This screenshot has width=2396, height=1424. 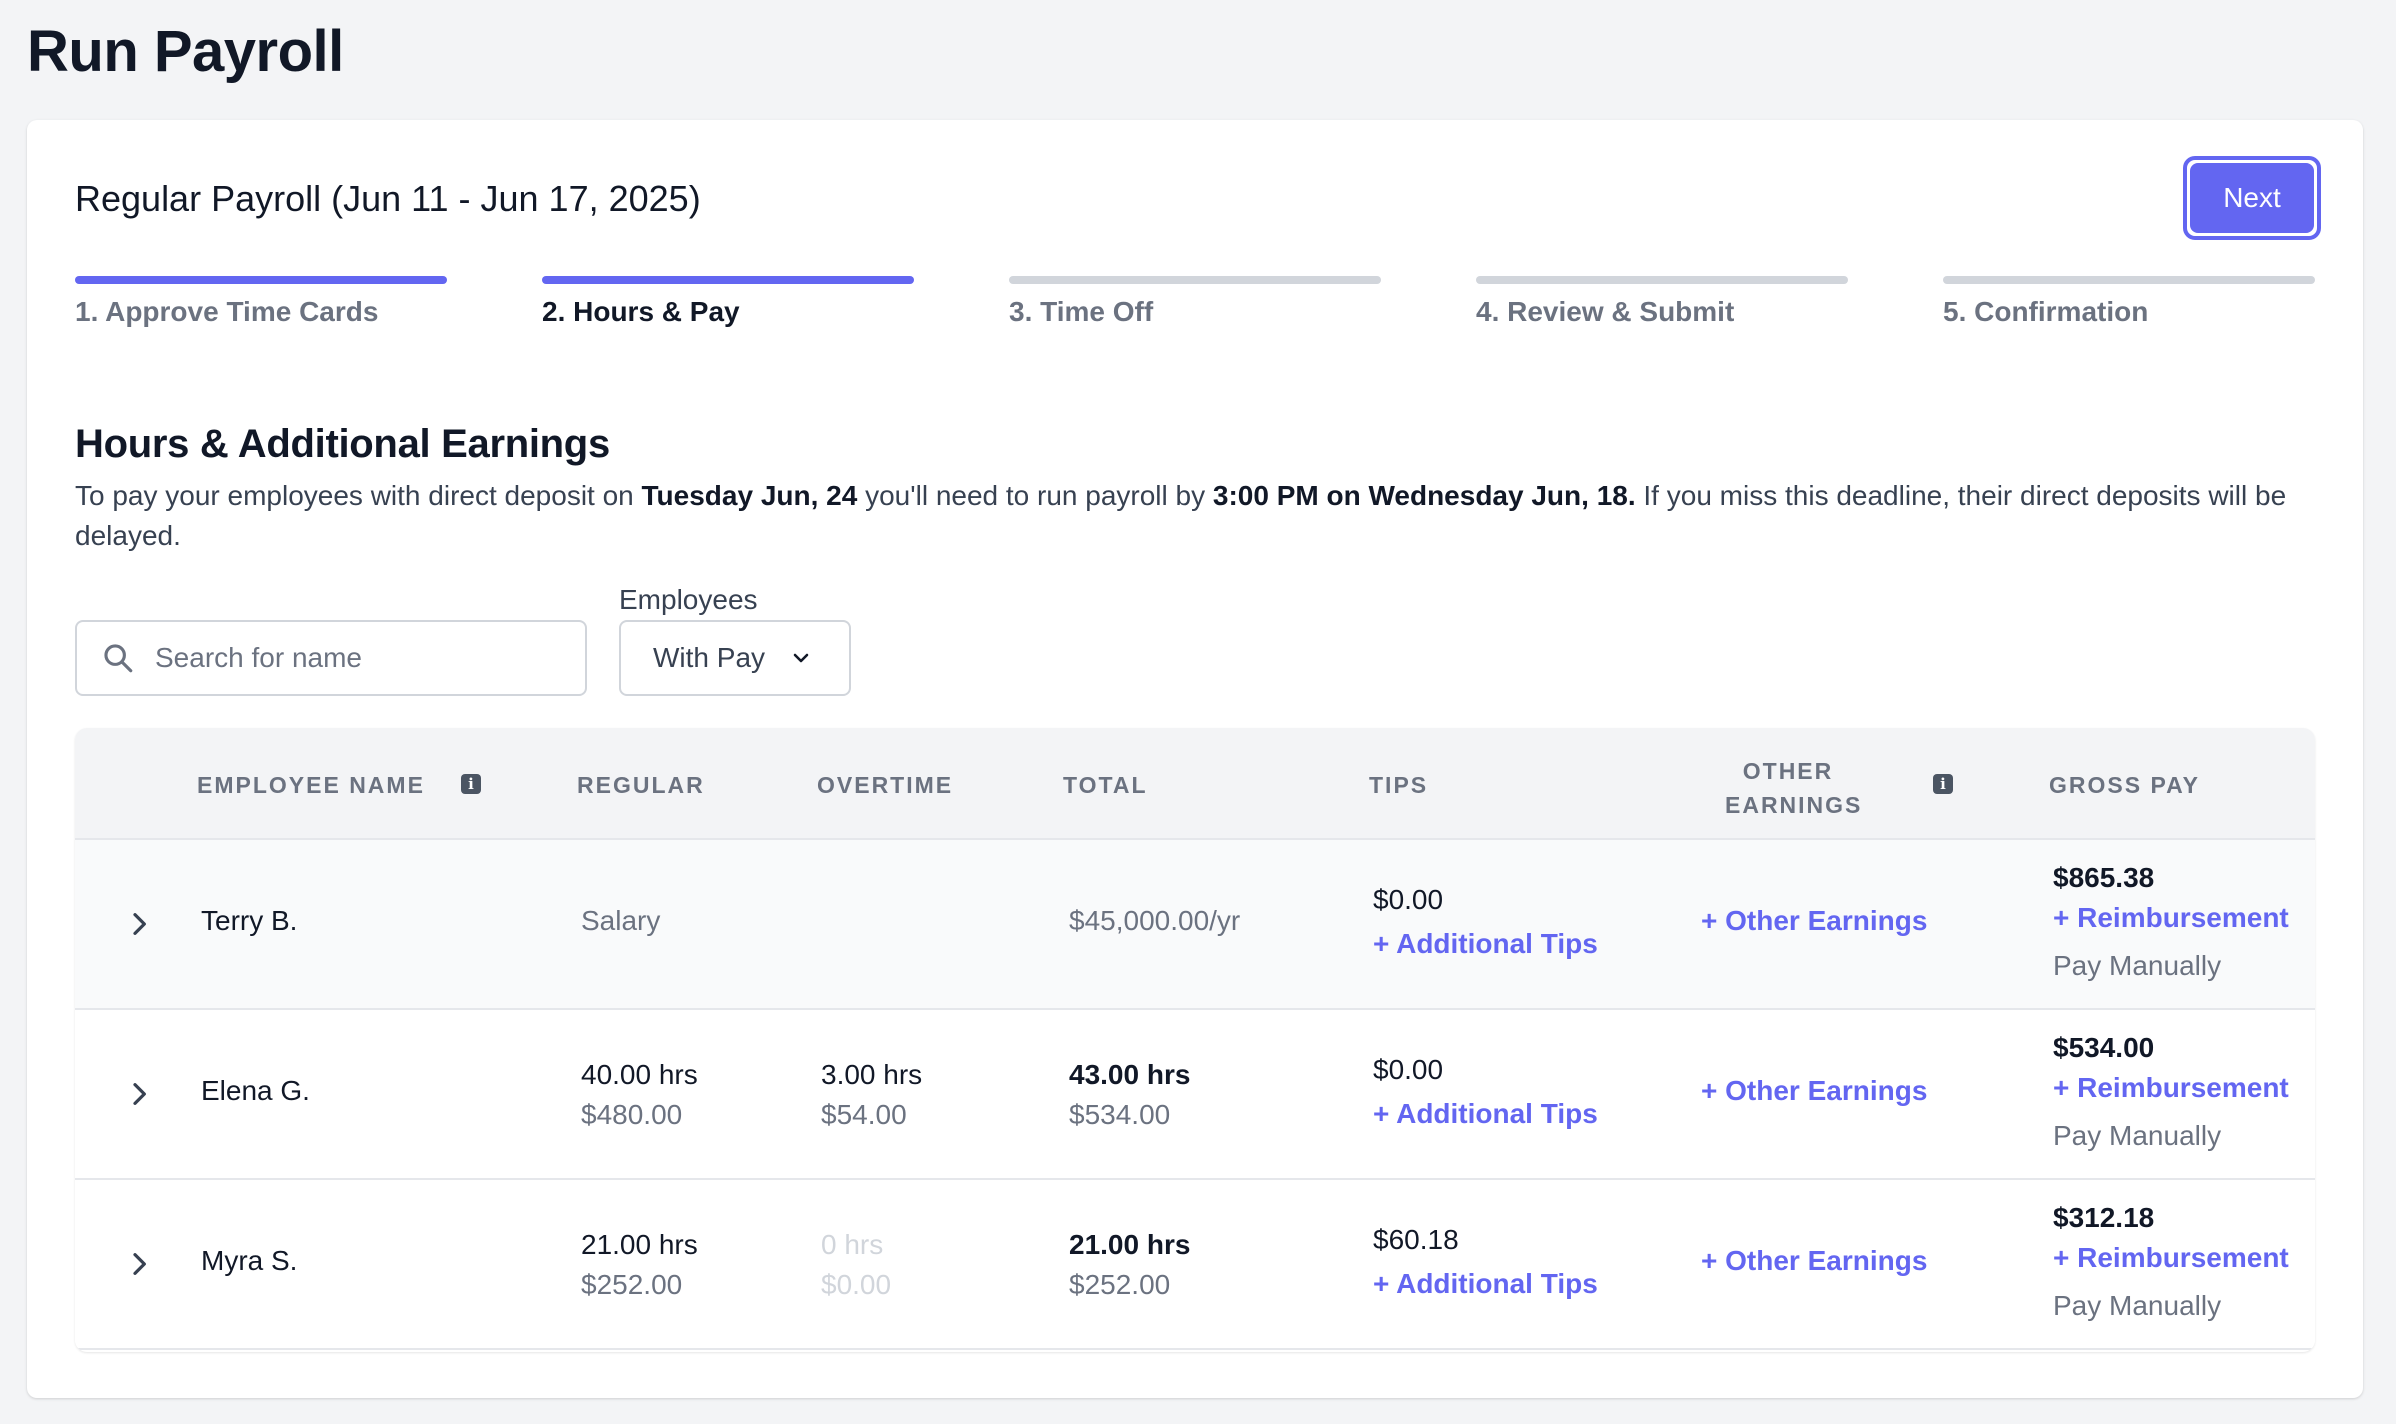 What do you see at coordinates (345, 658) in the screenshot?
I see `search-input` at bounding box center [345, 658].